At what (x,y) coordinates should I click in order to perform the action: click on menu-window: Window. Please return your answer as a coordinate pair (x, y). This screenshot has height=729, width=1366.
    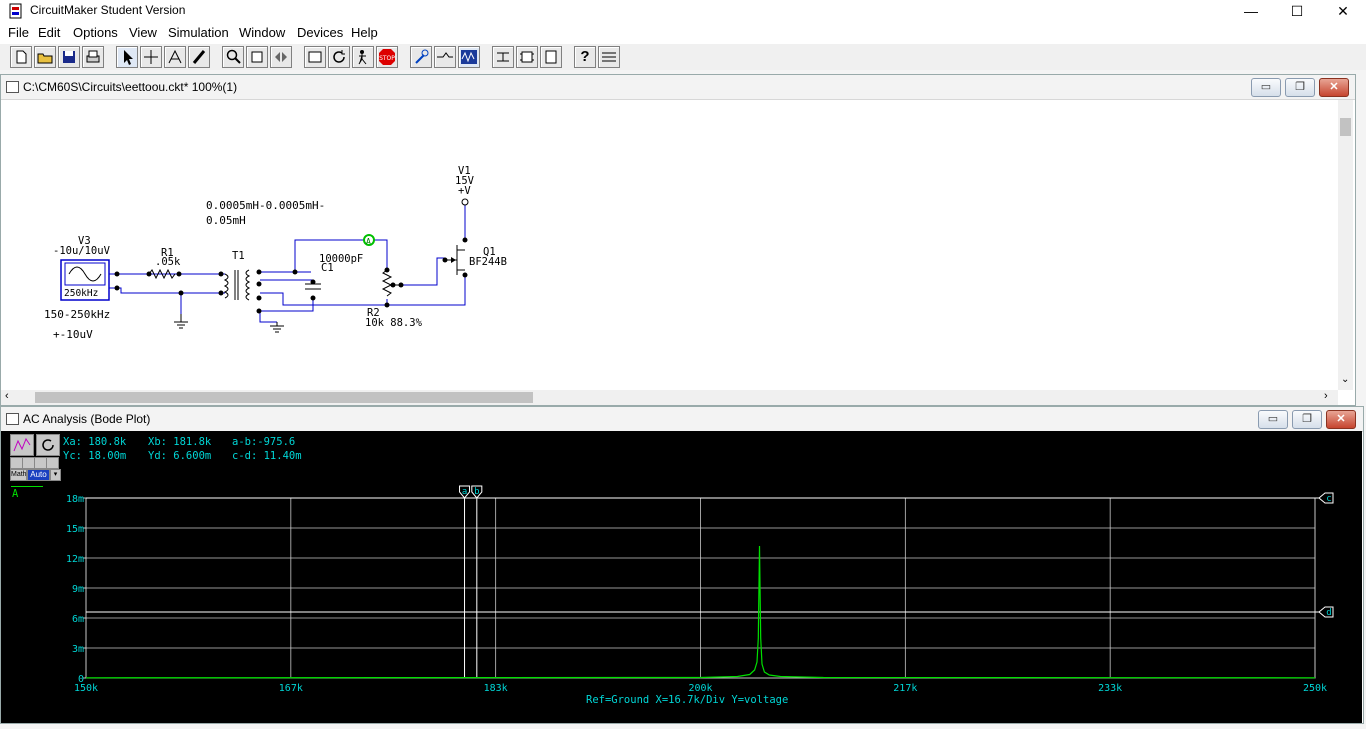
    Looking at the image, I should click on (262, 32).